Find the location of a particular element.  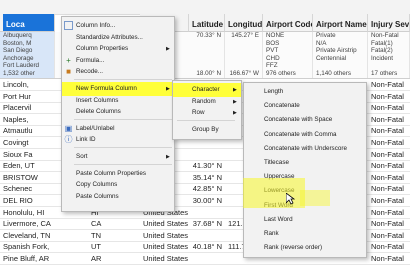

chevron-right-icon: ▶ is located at coordinates (235, 113).